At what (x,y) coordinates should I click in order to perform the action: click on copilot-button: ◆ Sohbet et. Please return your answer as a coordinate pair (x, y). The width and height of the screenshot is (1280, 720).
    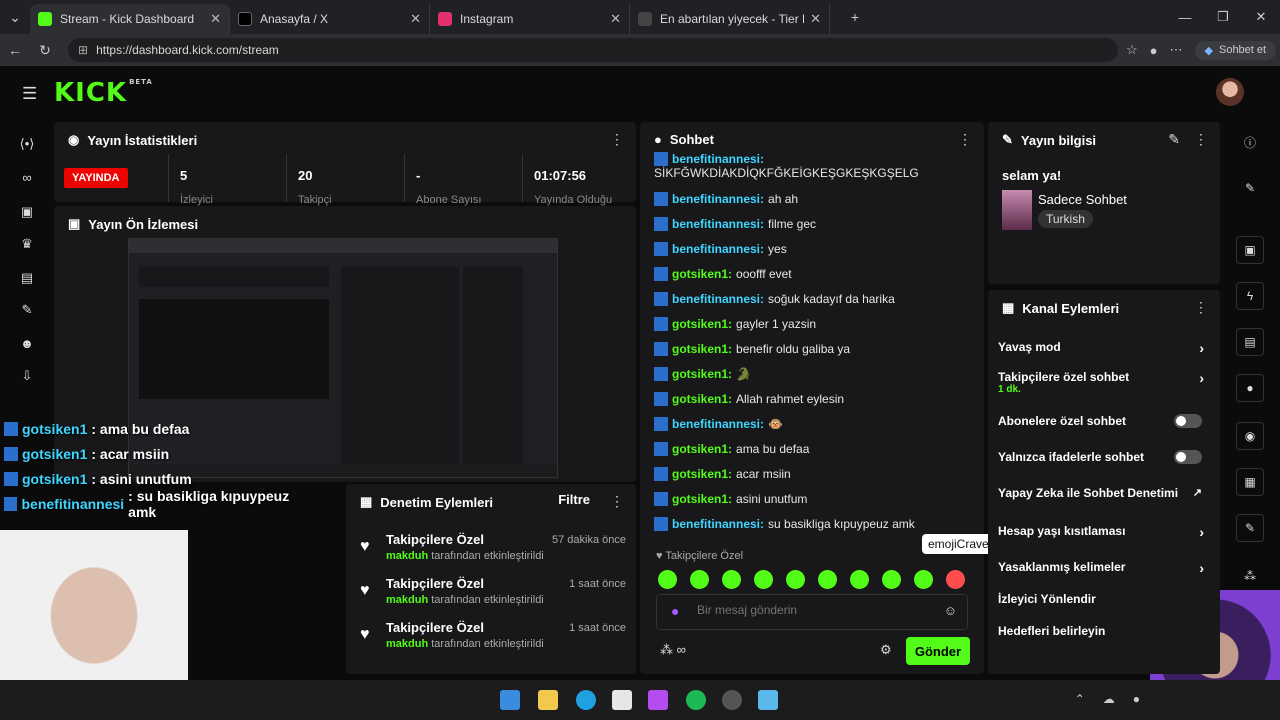
    Looking at the image, I should click on (1235, 50).